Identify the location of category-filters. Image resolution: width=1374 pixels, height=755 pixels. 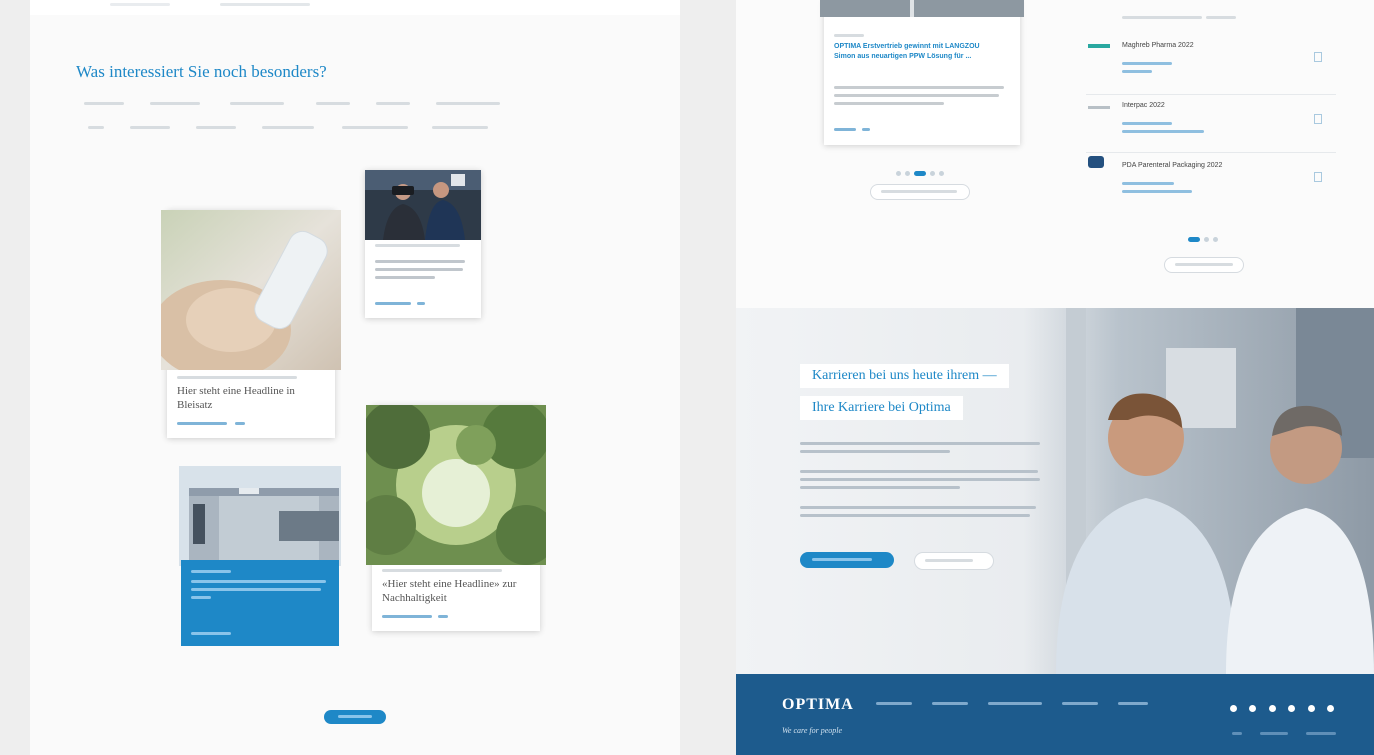
(304, 120).